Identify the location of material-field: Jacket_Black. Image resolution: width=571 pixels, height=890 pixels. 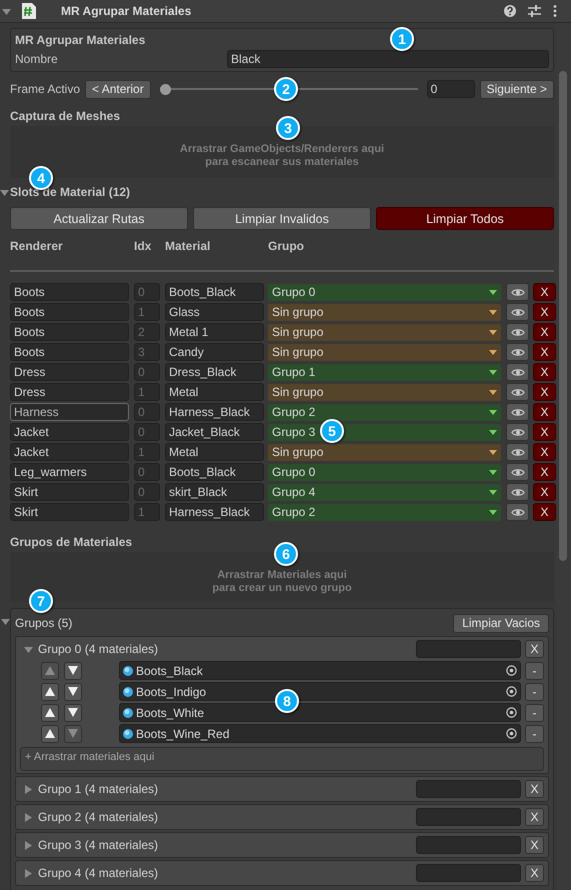
(214, 432).